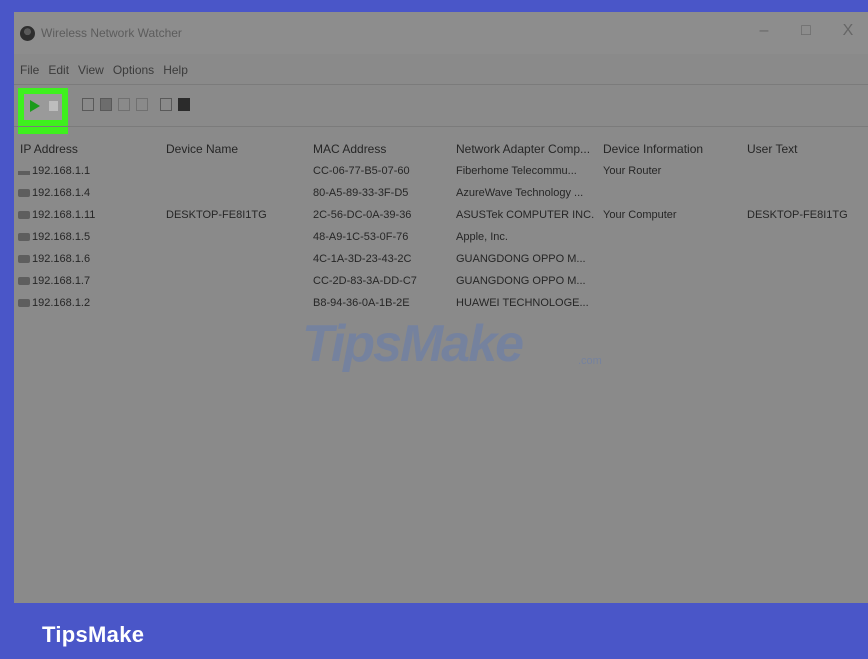 Image resolution: width=868 pixels, height=659 pixels. I want to click on start-button-highlight, so click(43, 111).